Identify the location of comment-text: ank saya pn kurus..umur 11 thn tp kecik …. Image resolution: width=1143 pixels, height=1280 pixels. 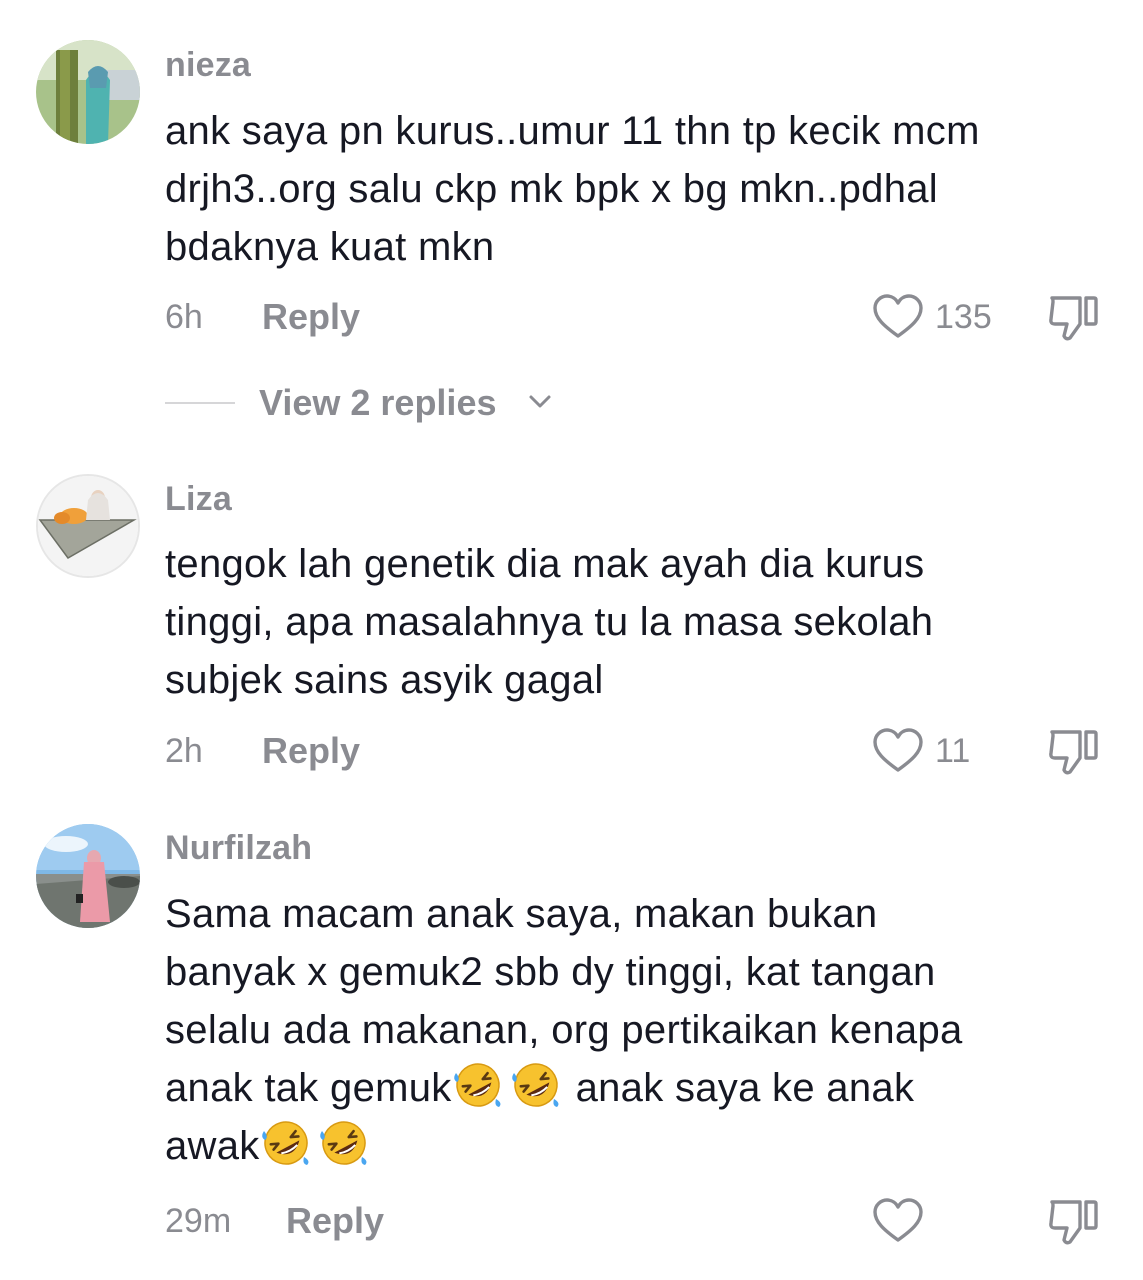
(635, 189).